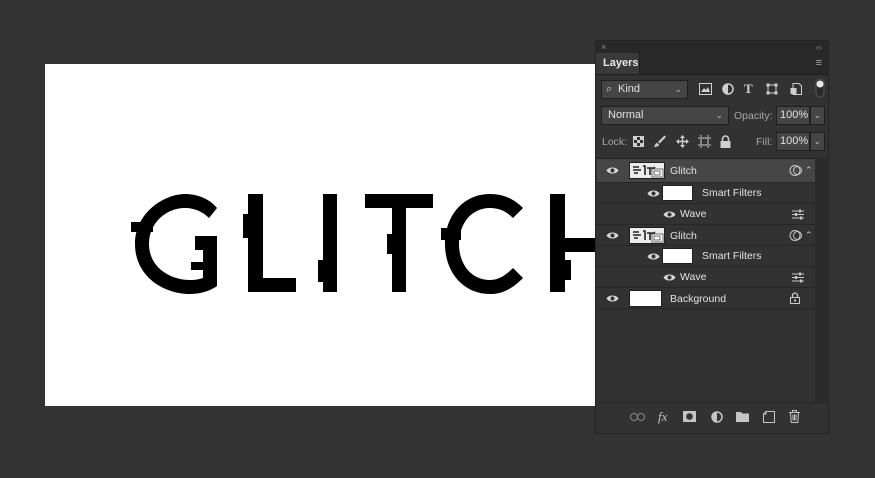 The image size is (875, 478). I want to click on glitch-artwork, so click(364, 244).